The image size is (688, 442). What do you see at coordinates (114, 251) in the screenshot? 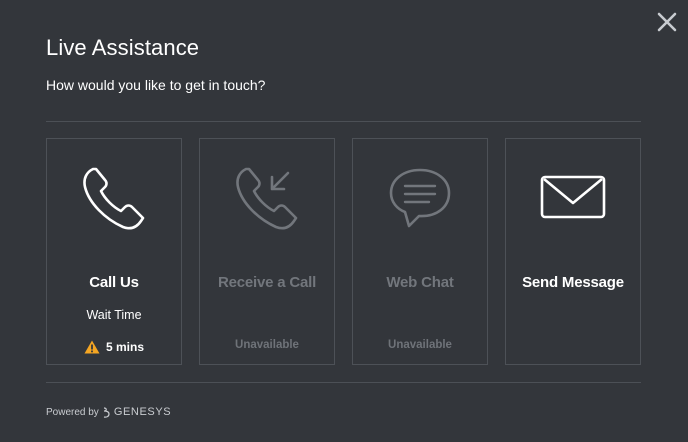
I see `option-call-us: Call Us Wait Time 5 mins` at bounding box center [114, 251].